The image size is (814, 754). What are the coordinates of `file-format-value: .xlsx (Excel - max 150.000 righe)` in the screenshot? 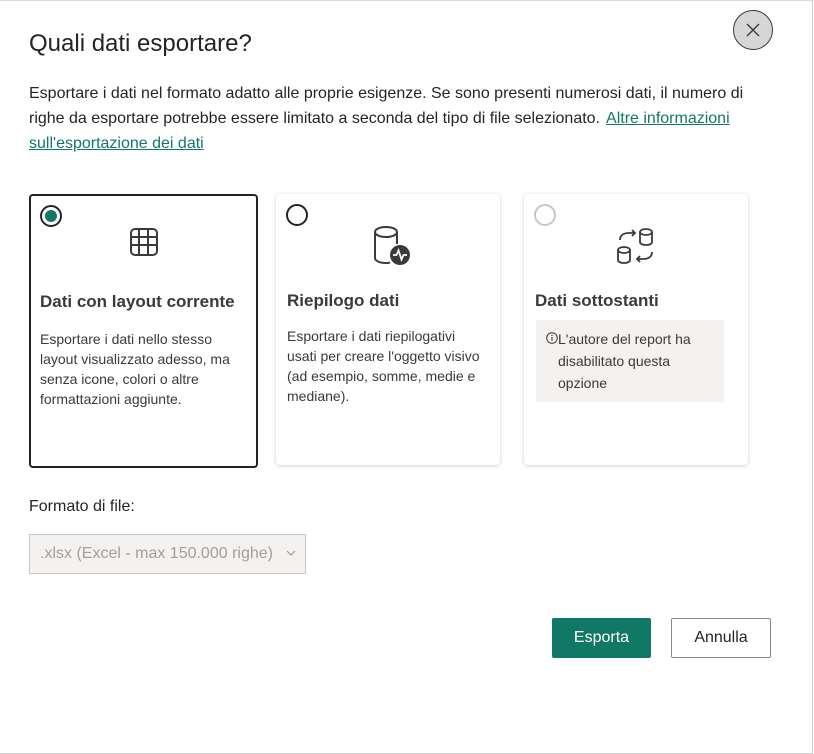 It's located at (156, 553).